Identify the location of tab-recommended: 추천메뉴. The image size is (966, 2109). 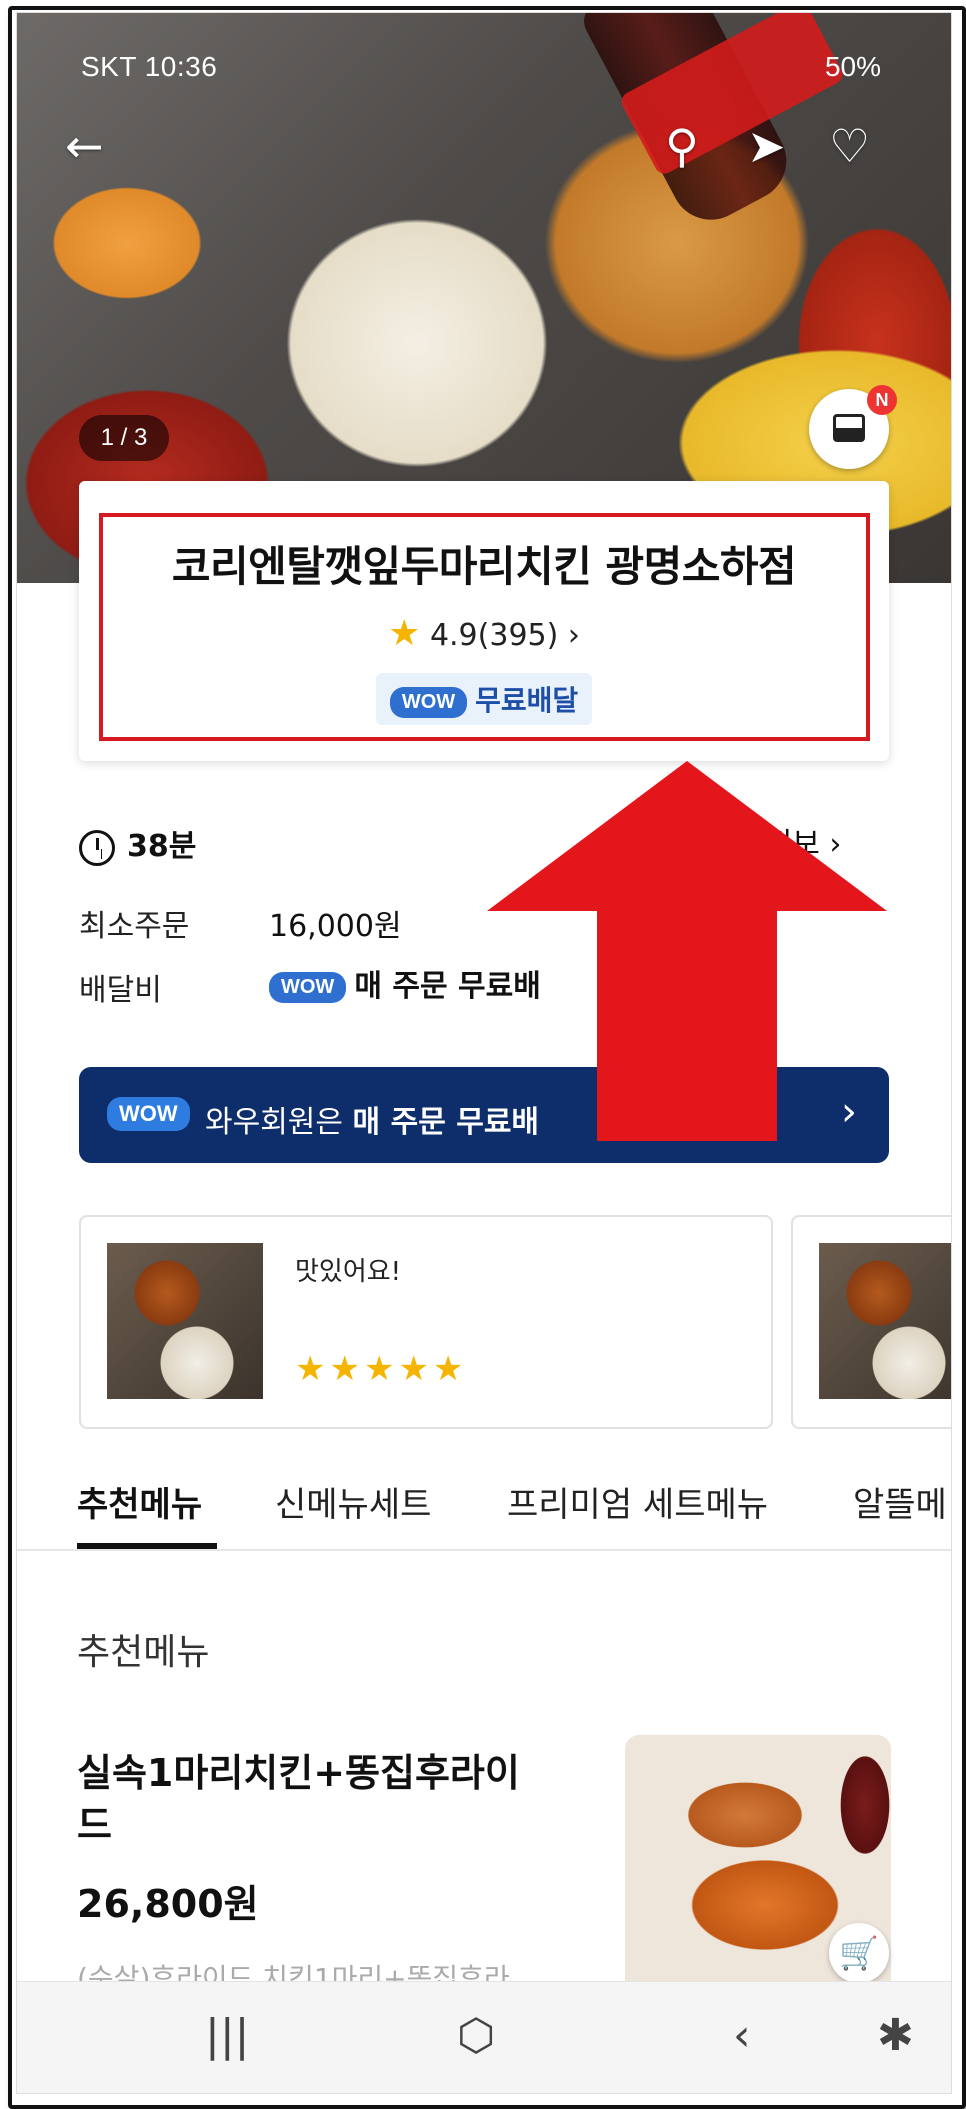
(139, 1501).